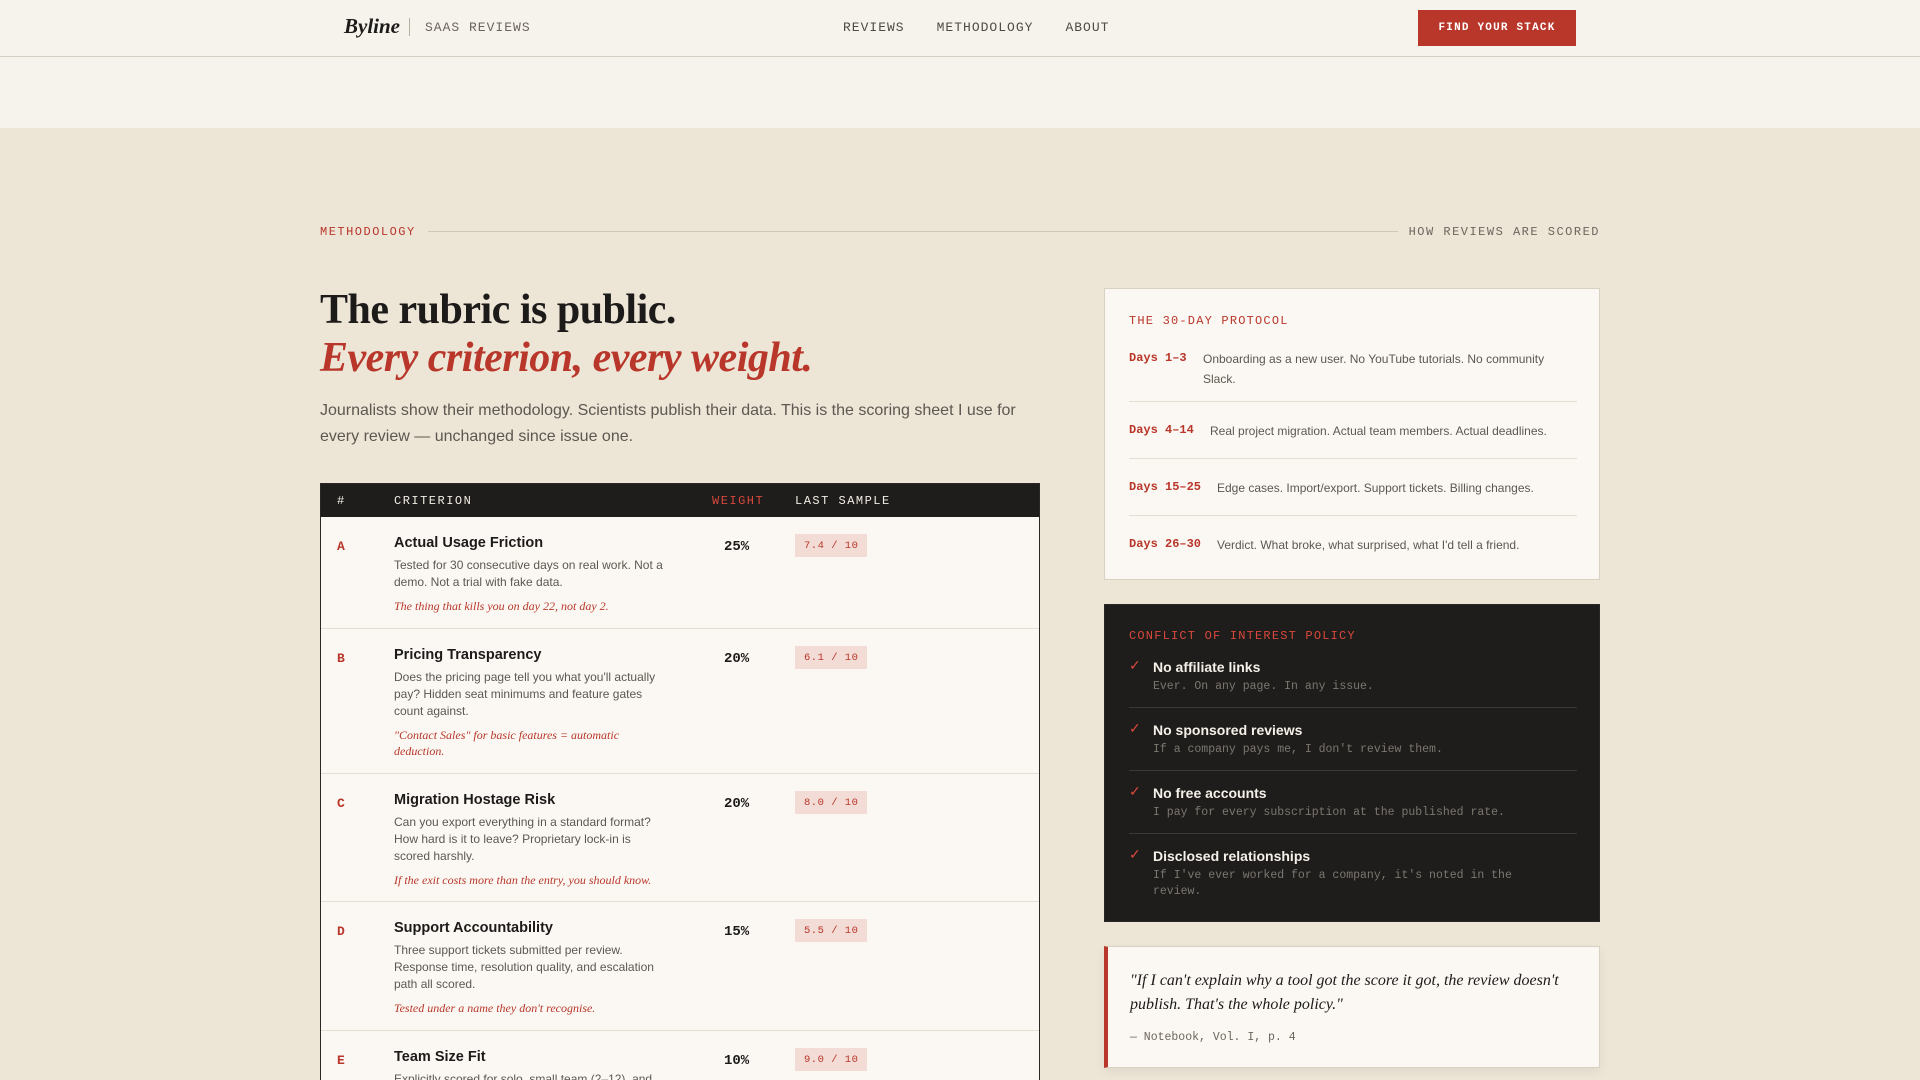 This screenshot has width=1920, height=1080. Describe the element at coordinates (566, 358) in the screenshot. I see `page-title-accent: Every criterion, every weight.` at that location.